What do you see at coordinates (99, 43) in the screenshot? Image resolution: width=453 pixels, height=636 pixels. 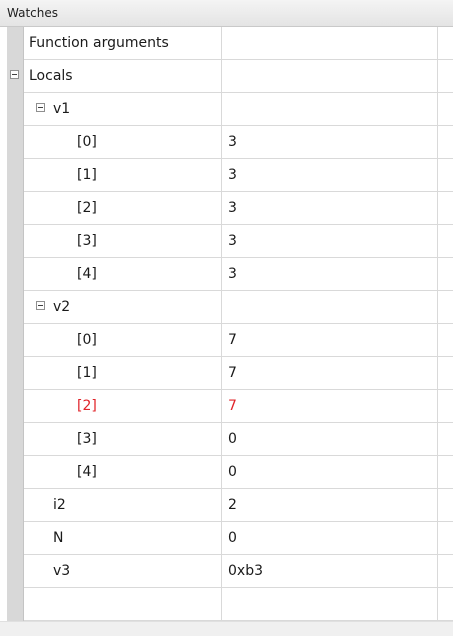 I see `watch-name-label: Function arguments` at bounding box center [99, 43].